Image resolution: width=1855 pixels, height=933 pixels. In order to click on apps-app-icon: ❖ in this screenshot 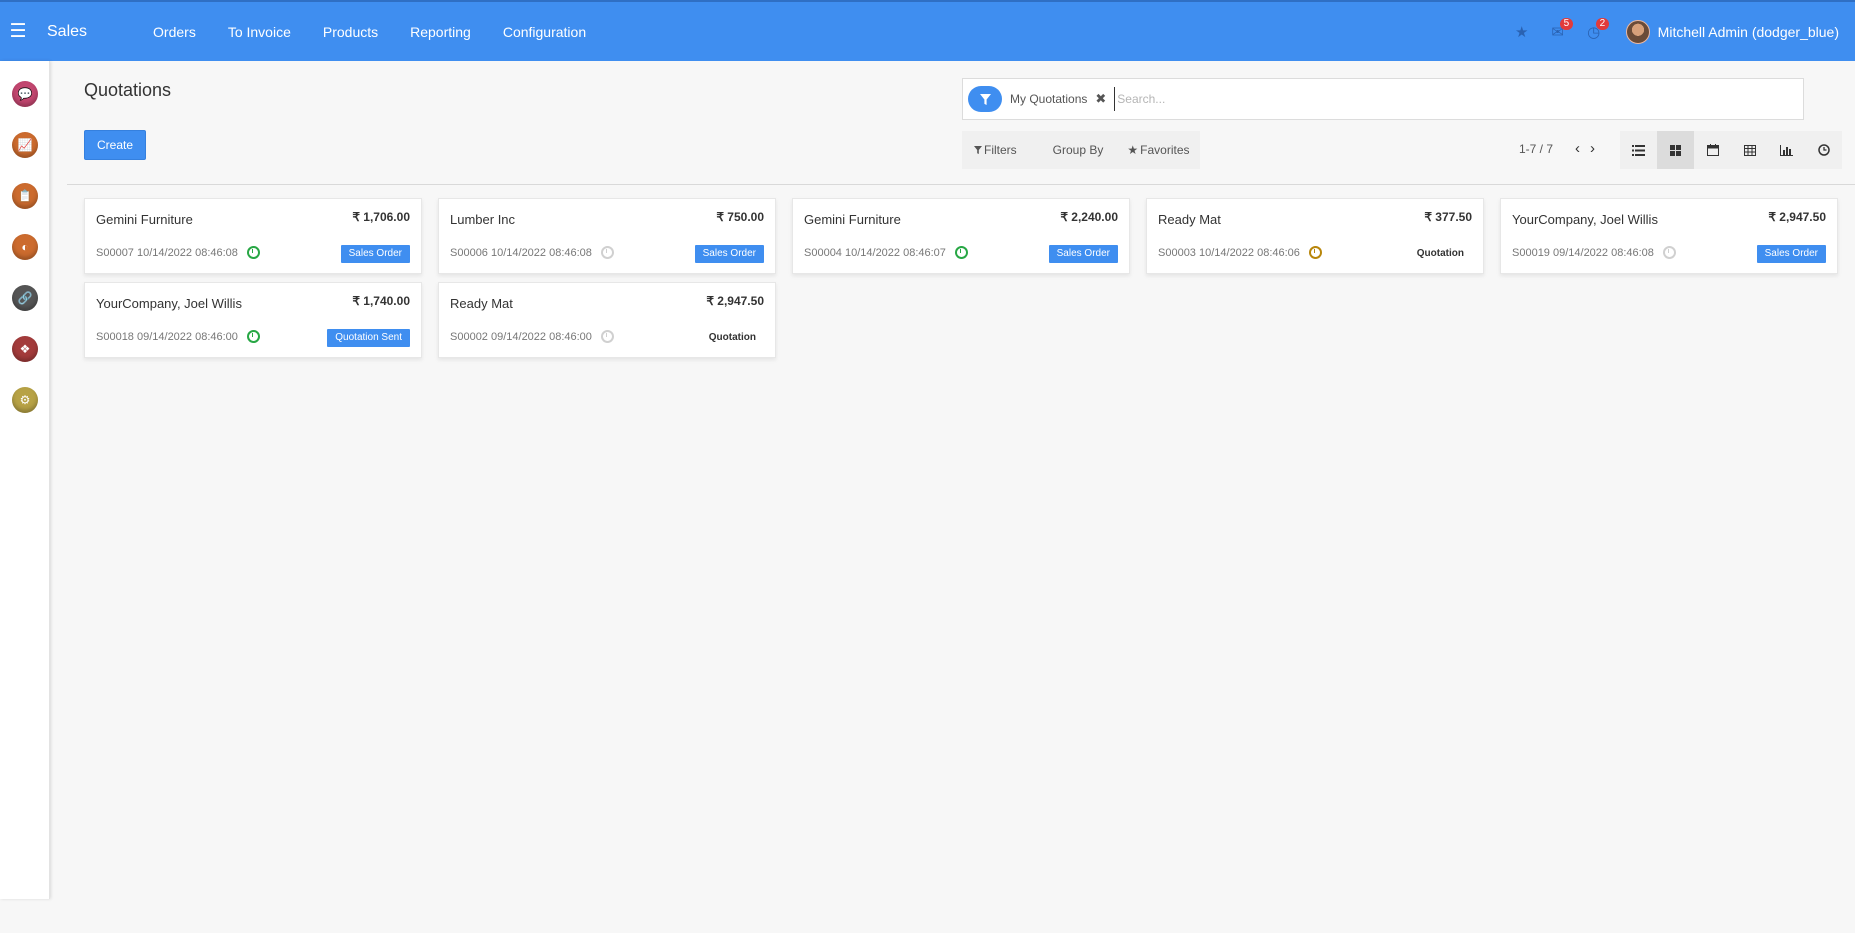, I will do `click(25, 349)`.